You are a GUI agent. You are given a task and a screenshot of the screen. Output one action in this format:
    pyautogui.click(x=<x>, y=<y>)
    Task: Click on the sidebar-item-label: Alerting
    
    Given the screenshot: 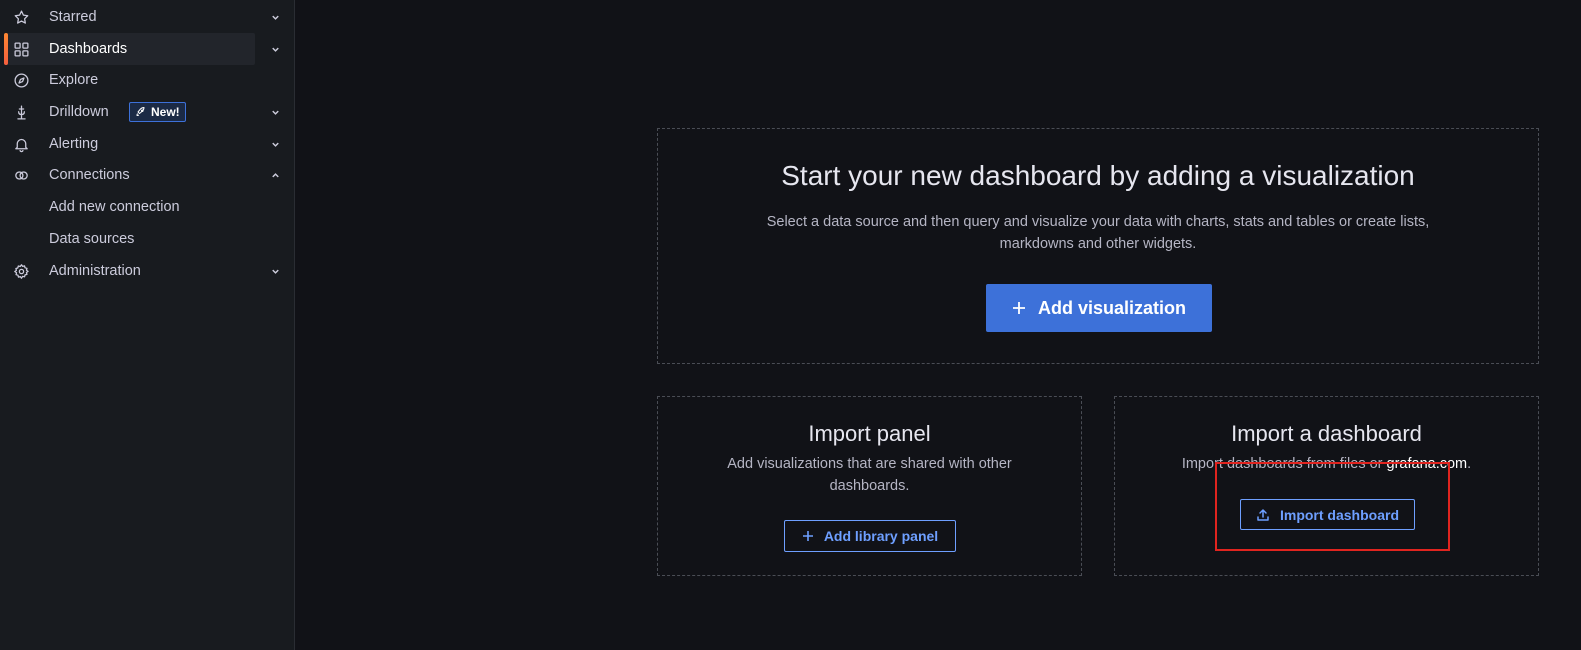 What is the action you would take?
    pyautogui.click(x=74, y=144)
    